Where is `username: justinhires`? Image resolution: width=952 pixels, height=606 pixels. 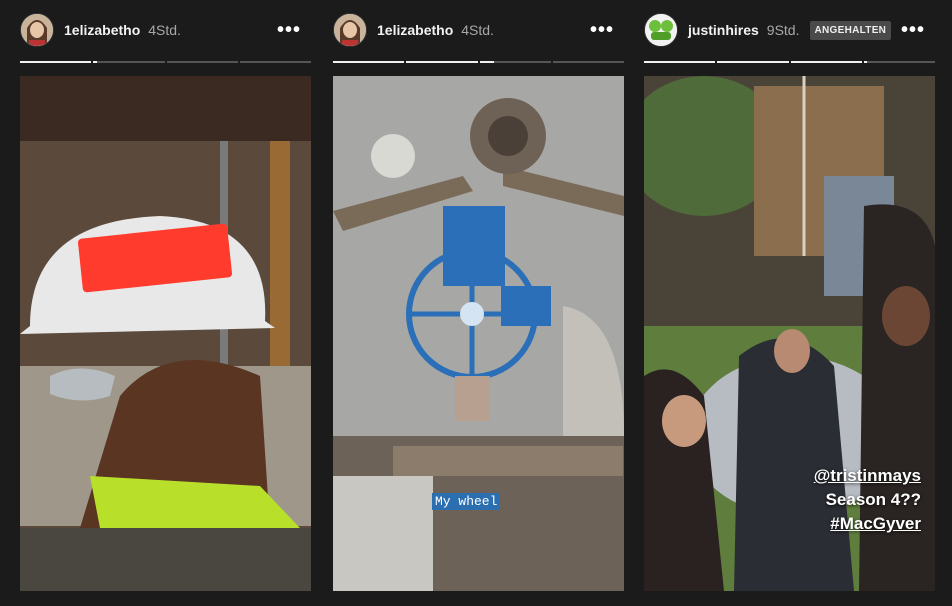 username: justinhires is located at coordinates (723, 30).